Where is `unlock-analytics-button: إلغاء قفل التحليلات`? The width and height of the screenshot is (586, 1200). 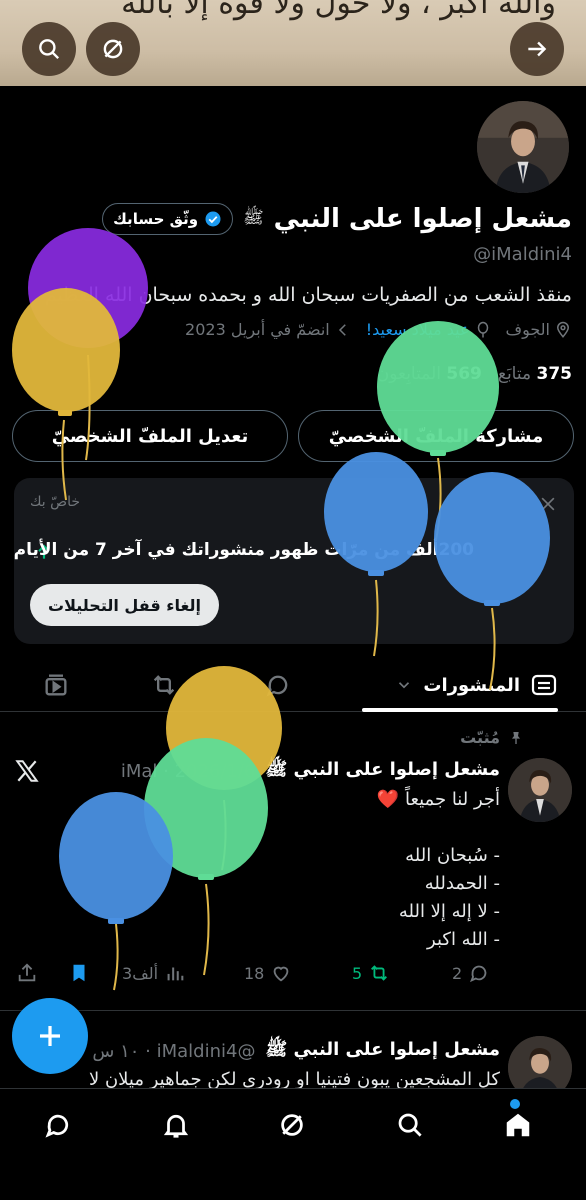 unlock-analytics-button: إلغاء قفل التحليلات is located at coordinates (124, 605).